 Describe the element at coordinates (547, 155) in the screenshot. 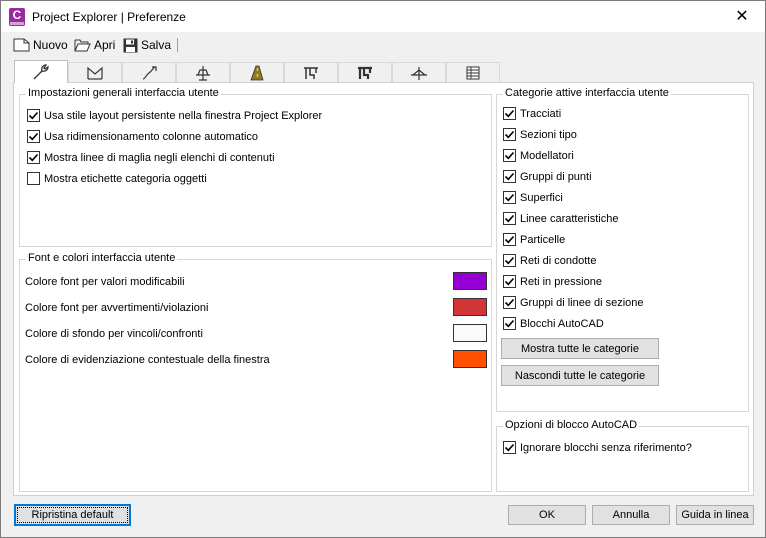

I see `category-label: Modellatori` at that location.